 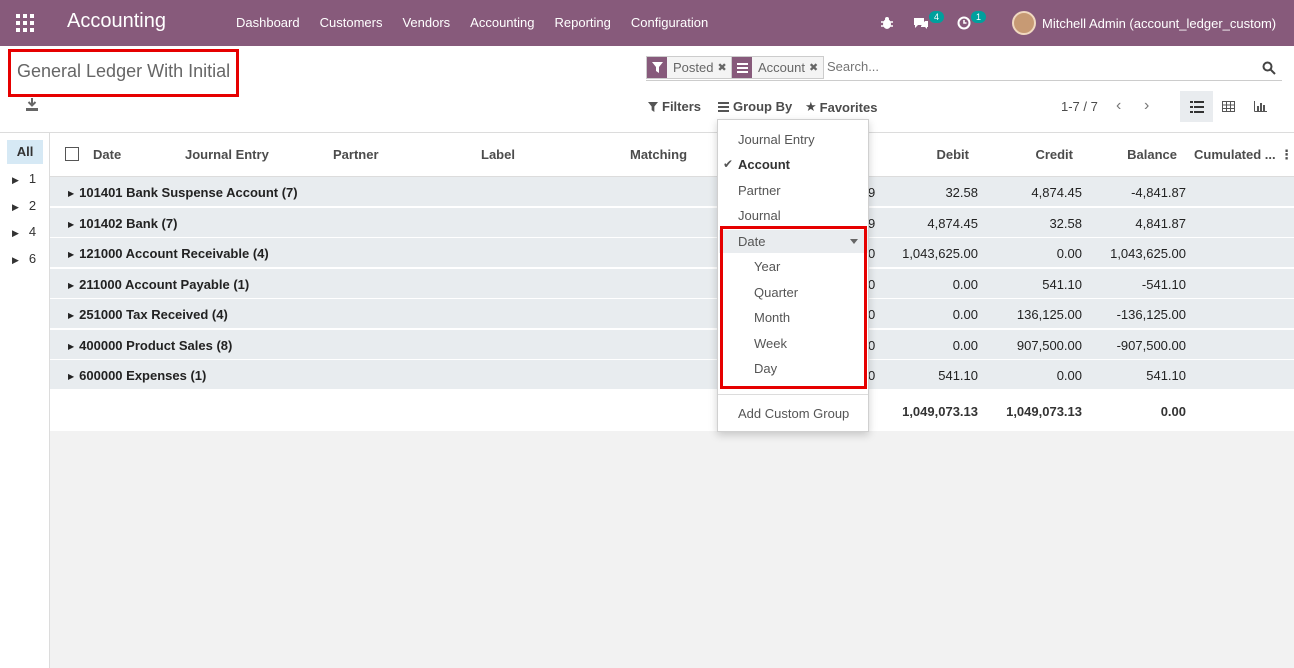 I want to click on facet-posted: Posted ✖, so click(x=689, y=67).